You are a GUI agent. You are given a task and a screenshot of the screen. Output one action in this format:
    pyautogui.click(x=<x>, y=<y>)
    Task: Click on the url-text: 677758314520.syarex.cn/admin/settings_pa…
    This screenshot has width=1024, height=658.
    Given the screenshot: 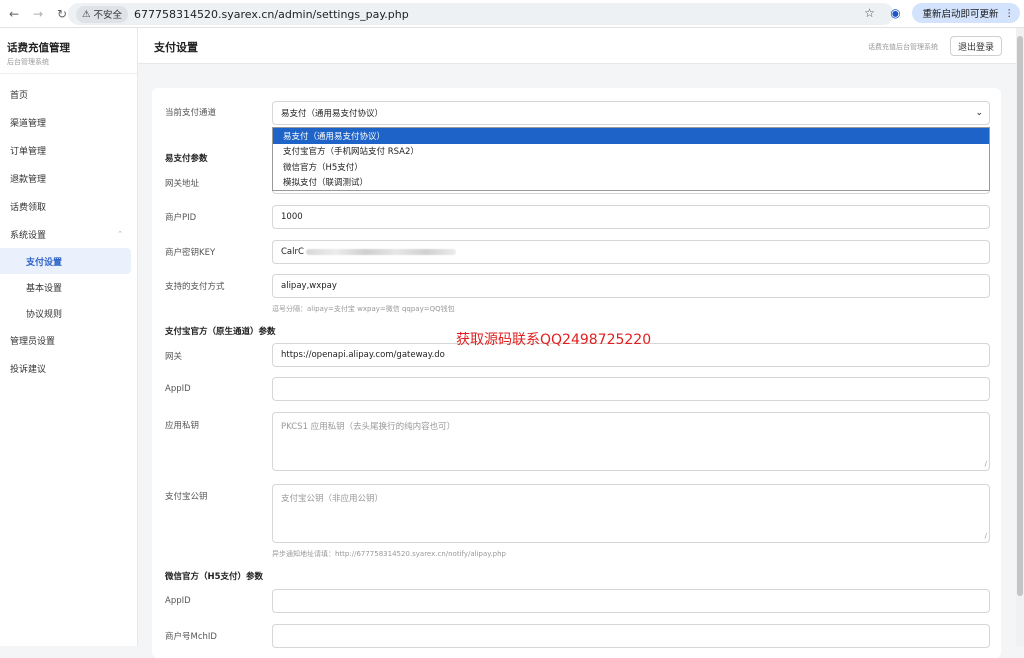 What is the action you would take?
    pyautogui.click(x=271, y=14)
    